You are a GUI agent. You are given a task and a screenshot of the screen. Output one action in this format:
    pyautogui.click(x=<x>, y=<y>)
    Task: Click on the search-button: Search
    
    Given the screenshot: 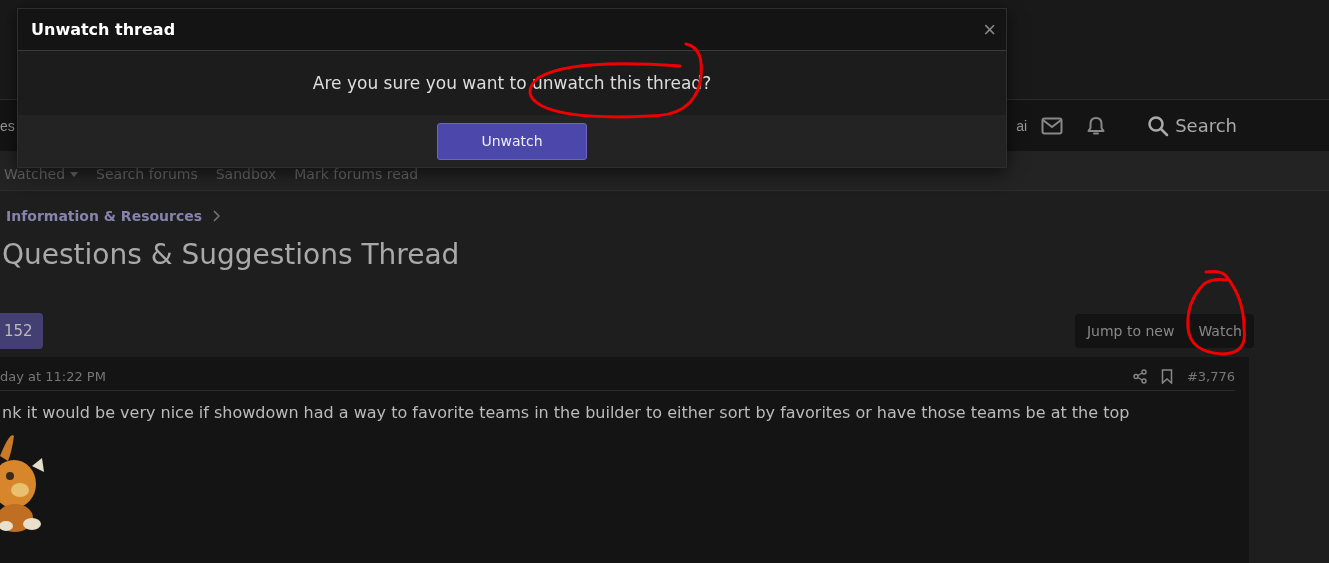 What is the action you would take?
    pyautogui.click(x=1192, y=125)
    